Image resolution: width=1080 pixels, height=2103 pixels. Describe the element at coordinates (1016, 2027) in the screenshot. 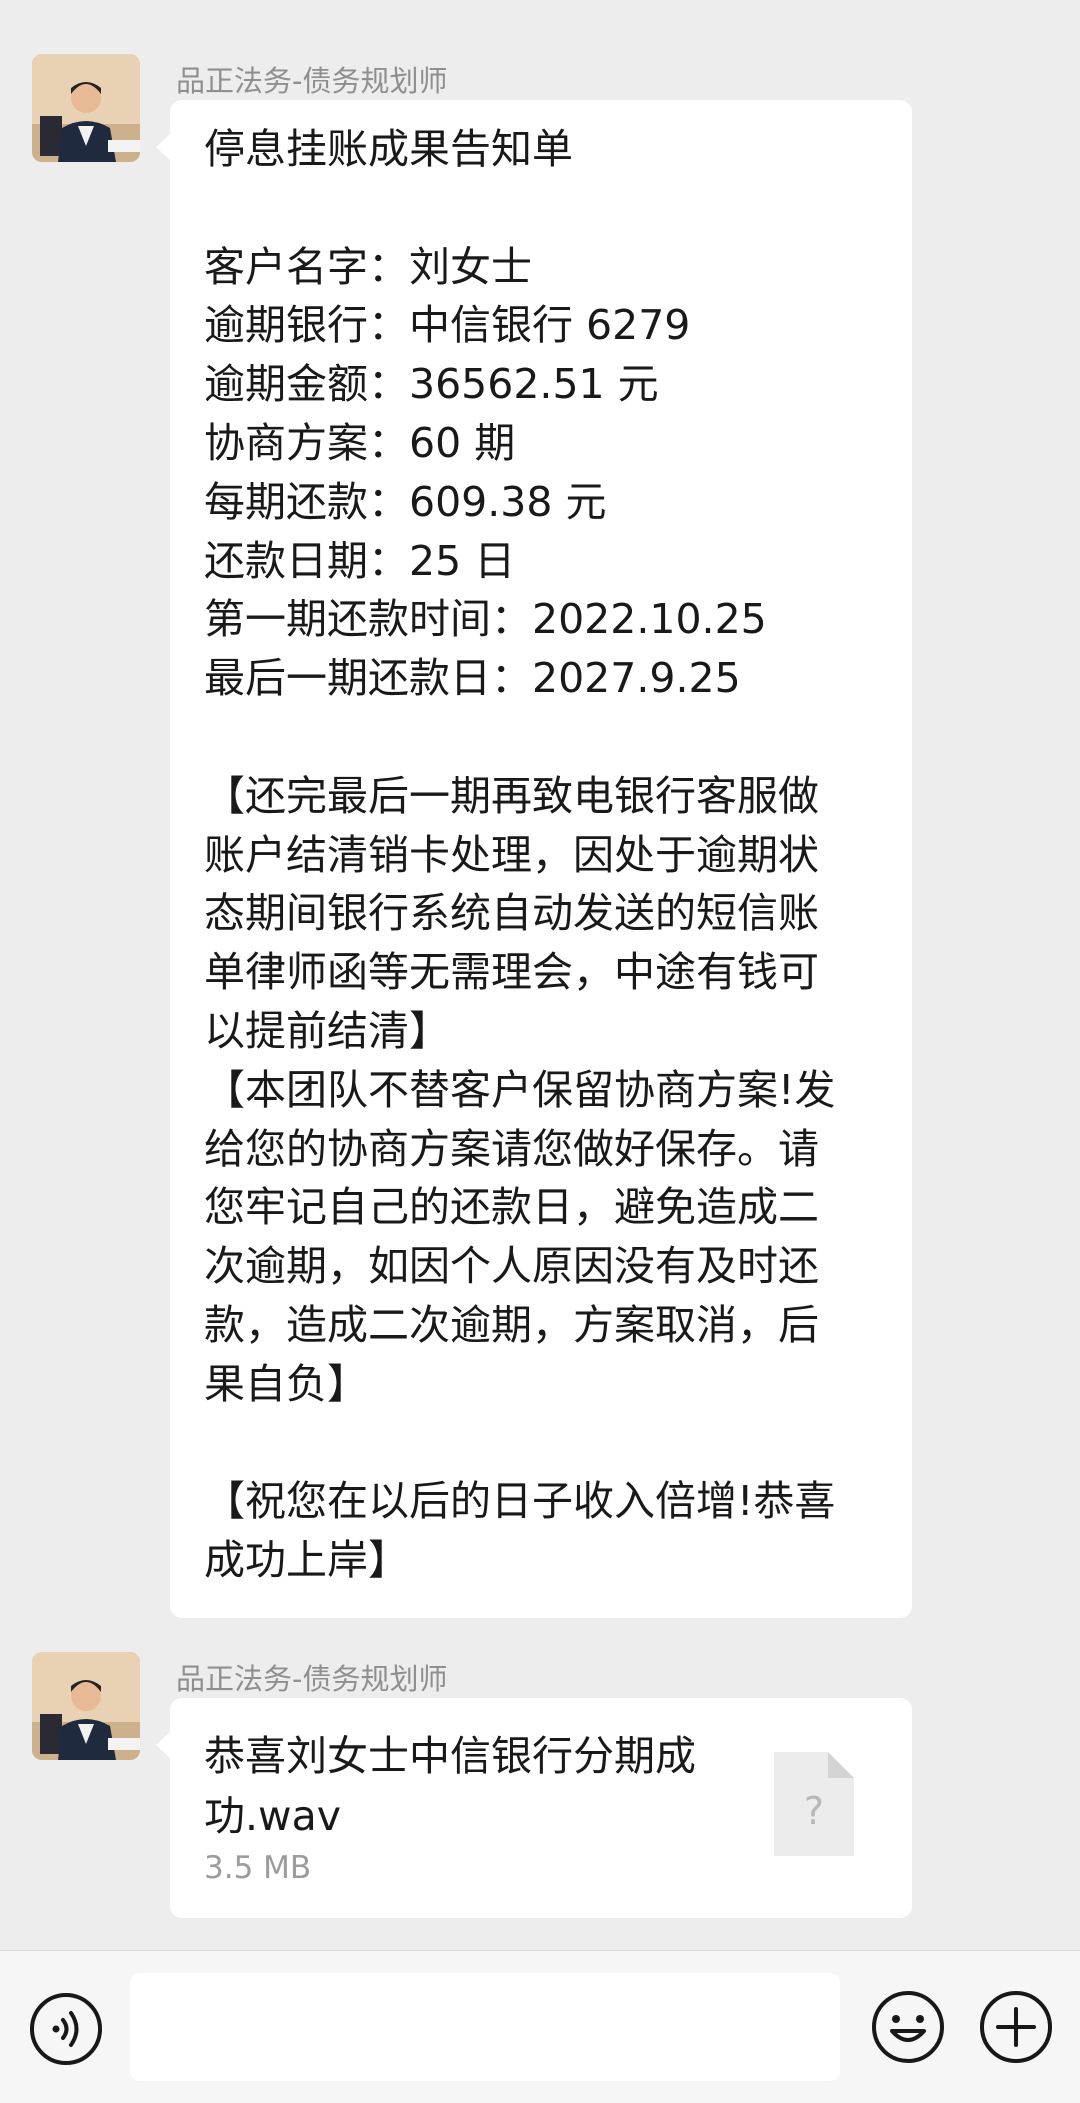

I see `plus-icon` at that location.